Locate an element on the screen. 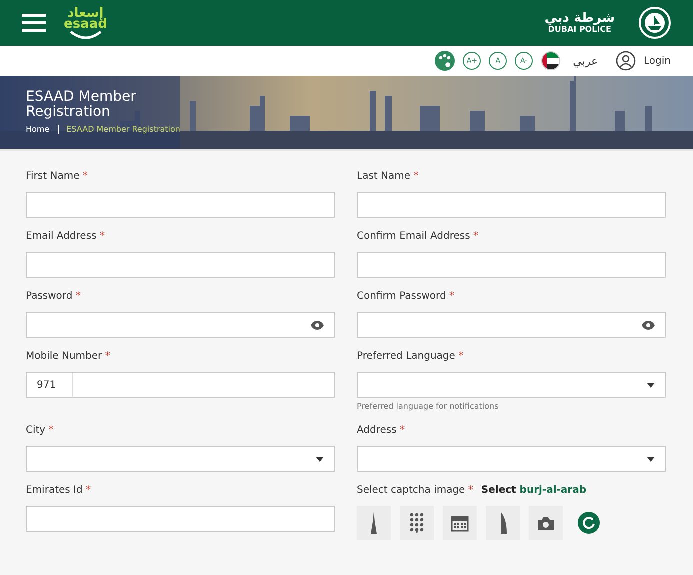  keypad-icon is located at coordinates (417, 523).